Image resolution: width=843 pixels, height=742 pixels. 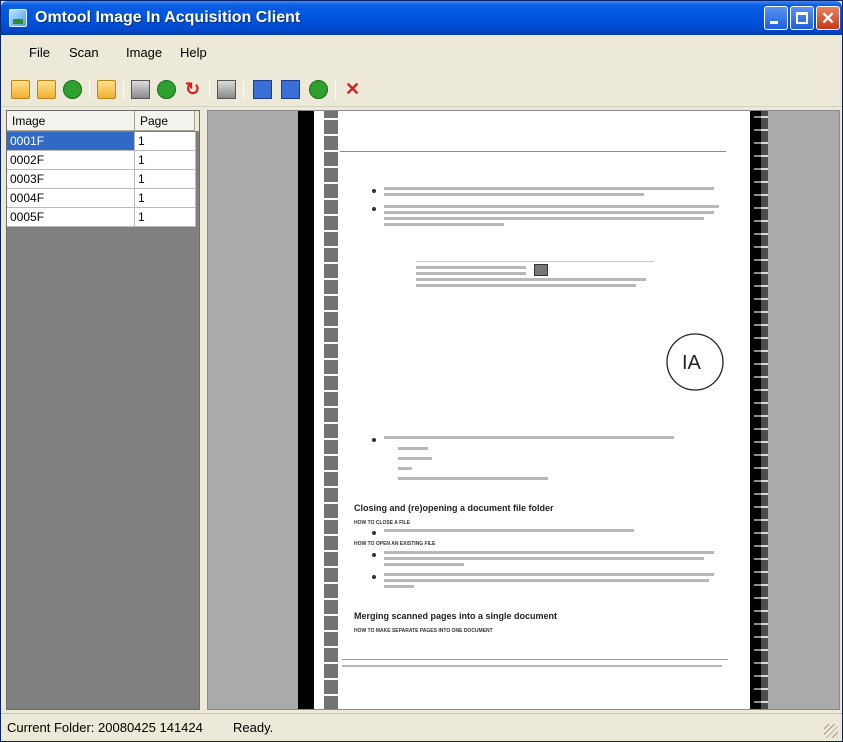 I want to click on image-cell: 0002F, so click(x=71, y=160).